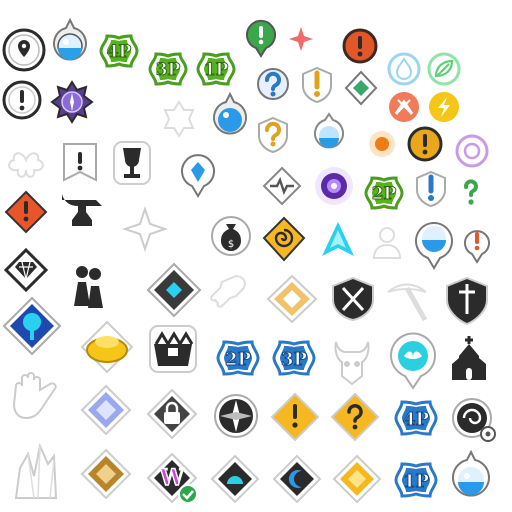 Image resolution: width=512 pixels, height=512 pixels. Describe the element at coordinates (295, 417) in the screenshot. I see `gold-exclamation-diamond-icon` at that location.